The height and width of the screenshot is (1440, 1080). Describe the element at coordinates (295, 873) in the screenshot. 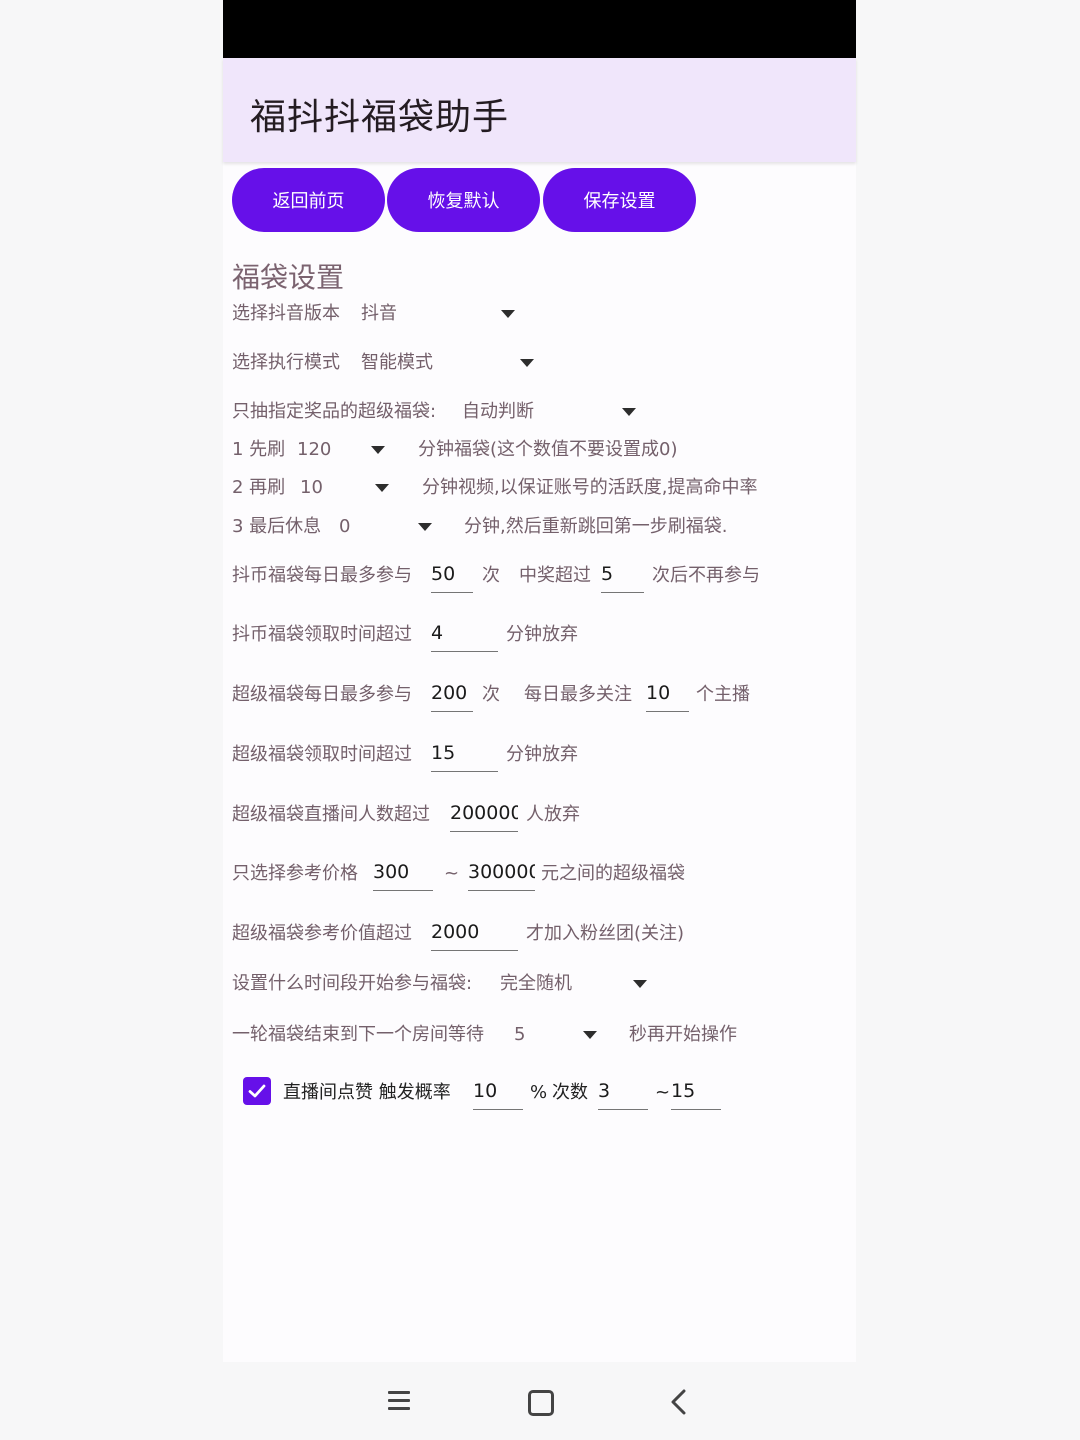

I see `price-range-label: 只选择参考价格` at that location.